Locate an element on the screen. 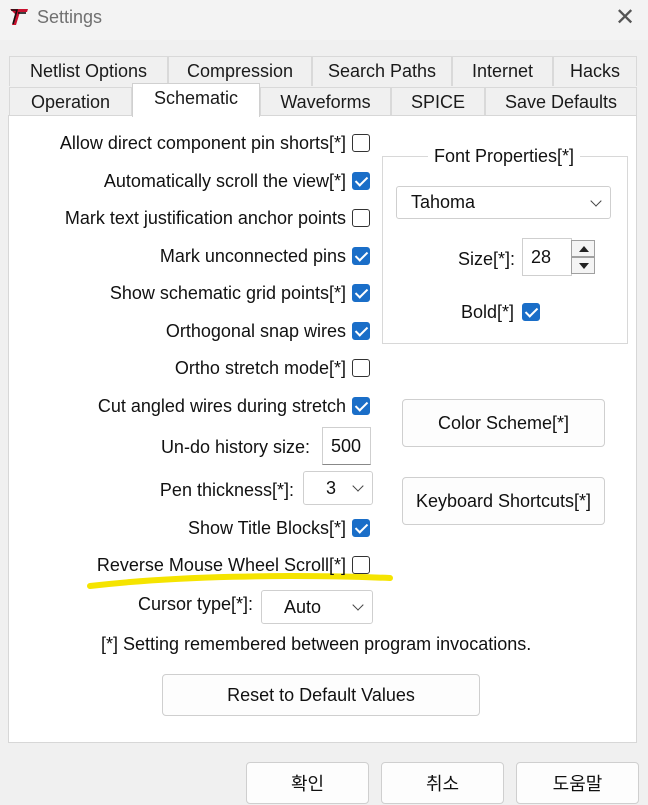 The width and height of the screenshot is (648, 805). option-label: Automatically scroll the view[*] is located at coordinates (224, 181).